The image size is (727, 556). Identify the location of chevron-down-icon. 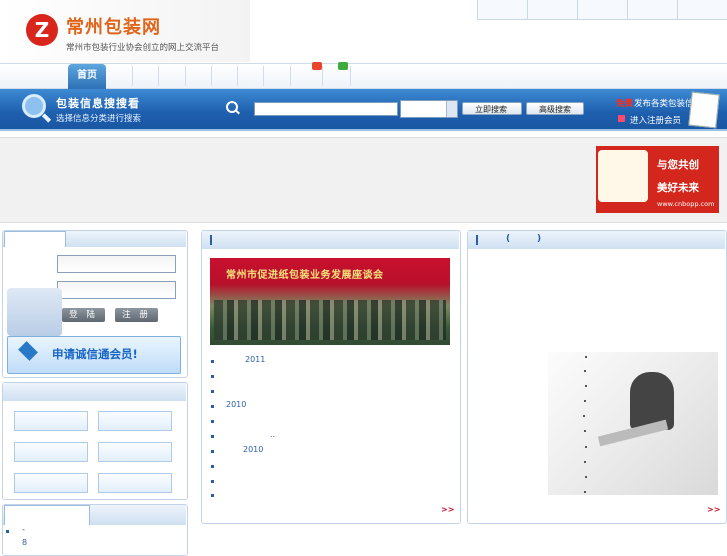
(451, 109).